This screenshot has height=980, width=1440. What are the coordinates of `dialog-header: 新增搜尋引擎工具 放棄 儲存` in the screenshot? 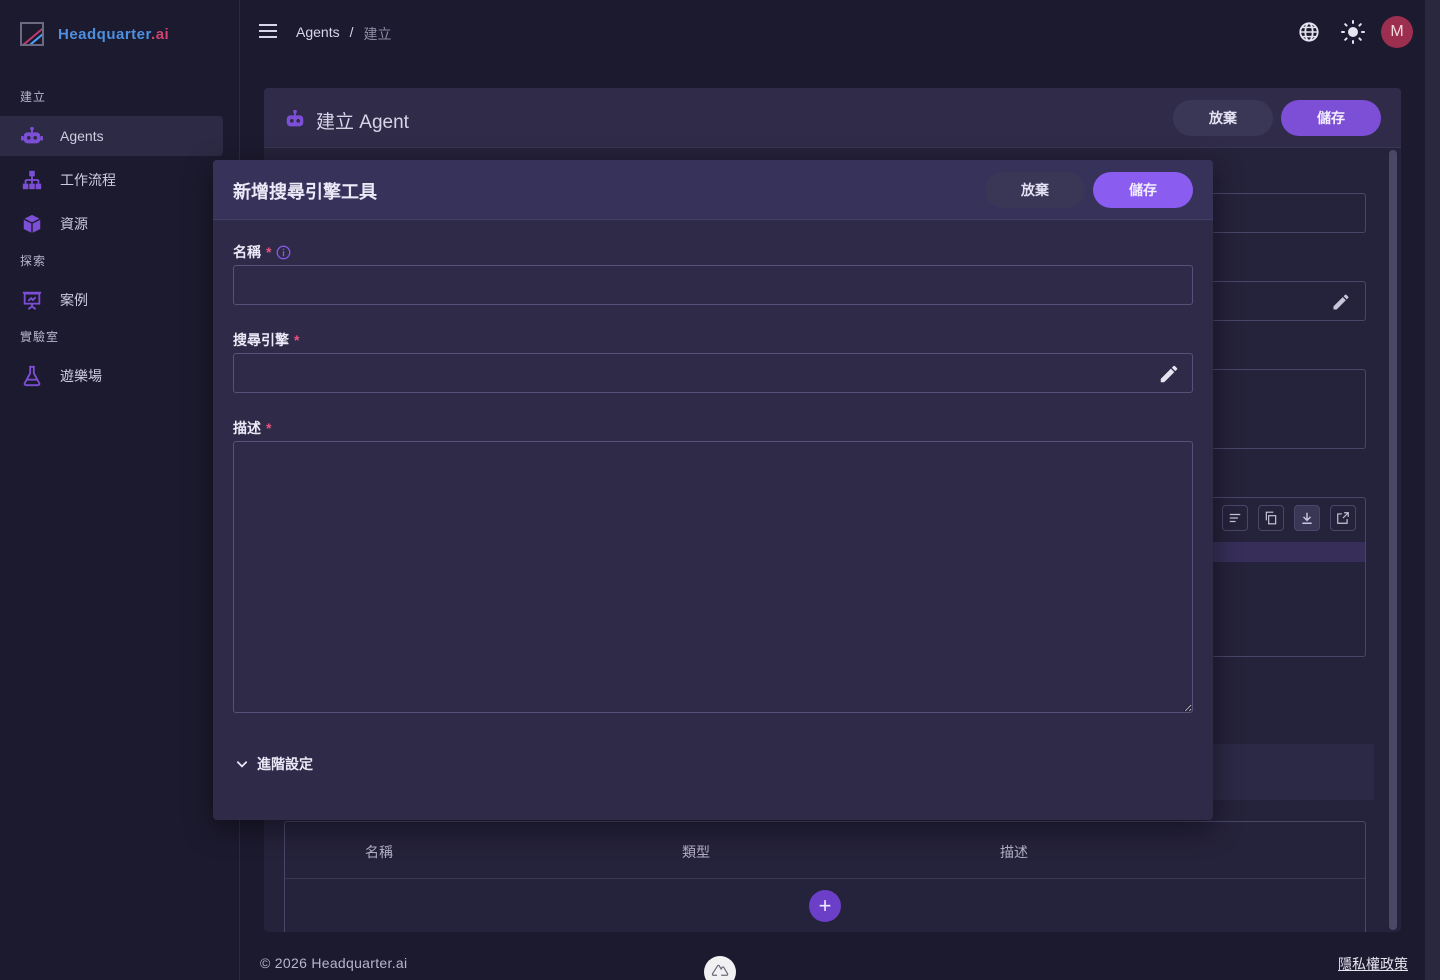 It's located at (713, 190).